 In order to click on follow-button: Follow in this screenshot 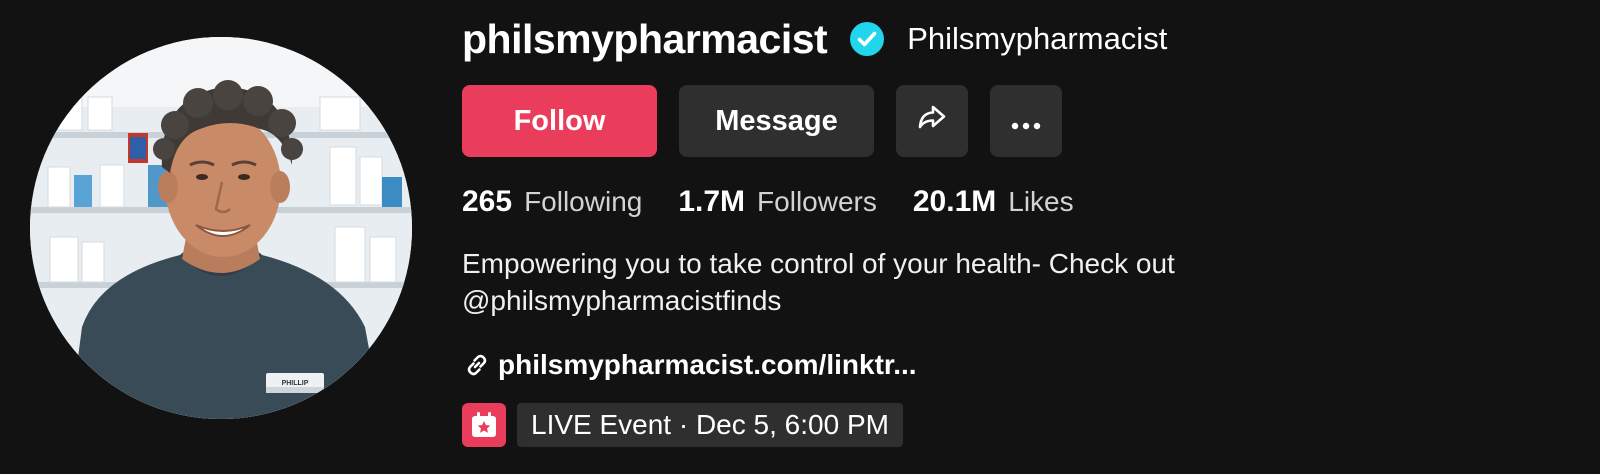, I will do `click(559, 121)`.